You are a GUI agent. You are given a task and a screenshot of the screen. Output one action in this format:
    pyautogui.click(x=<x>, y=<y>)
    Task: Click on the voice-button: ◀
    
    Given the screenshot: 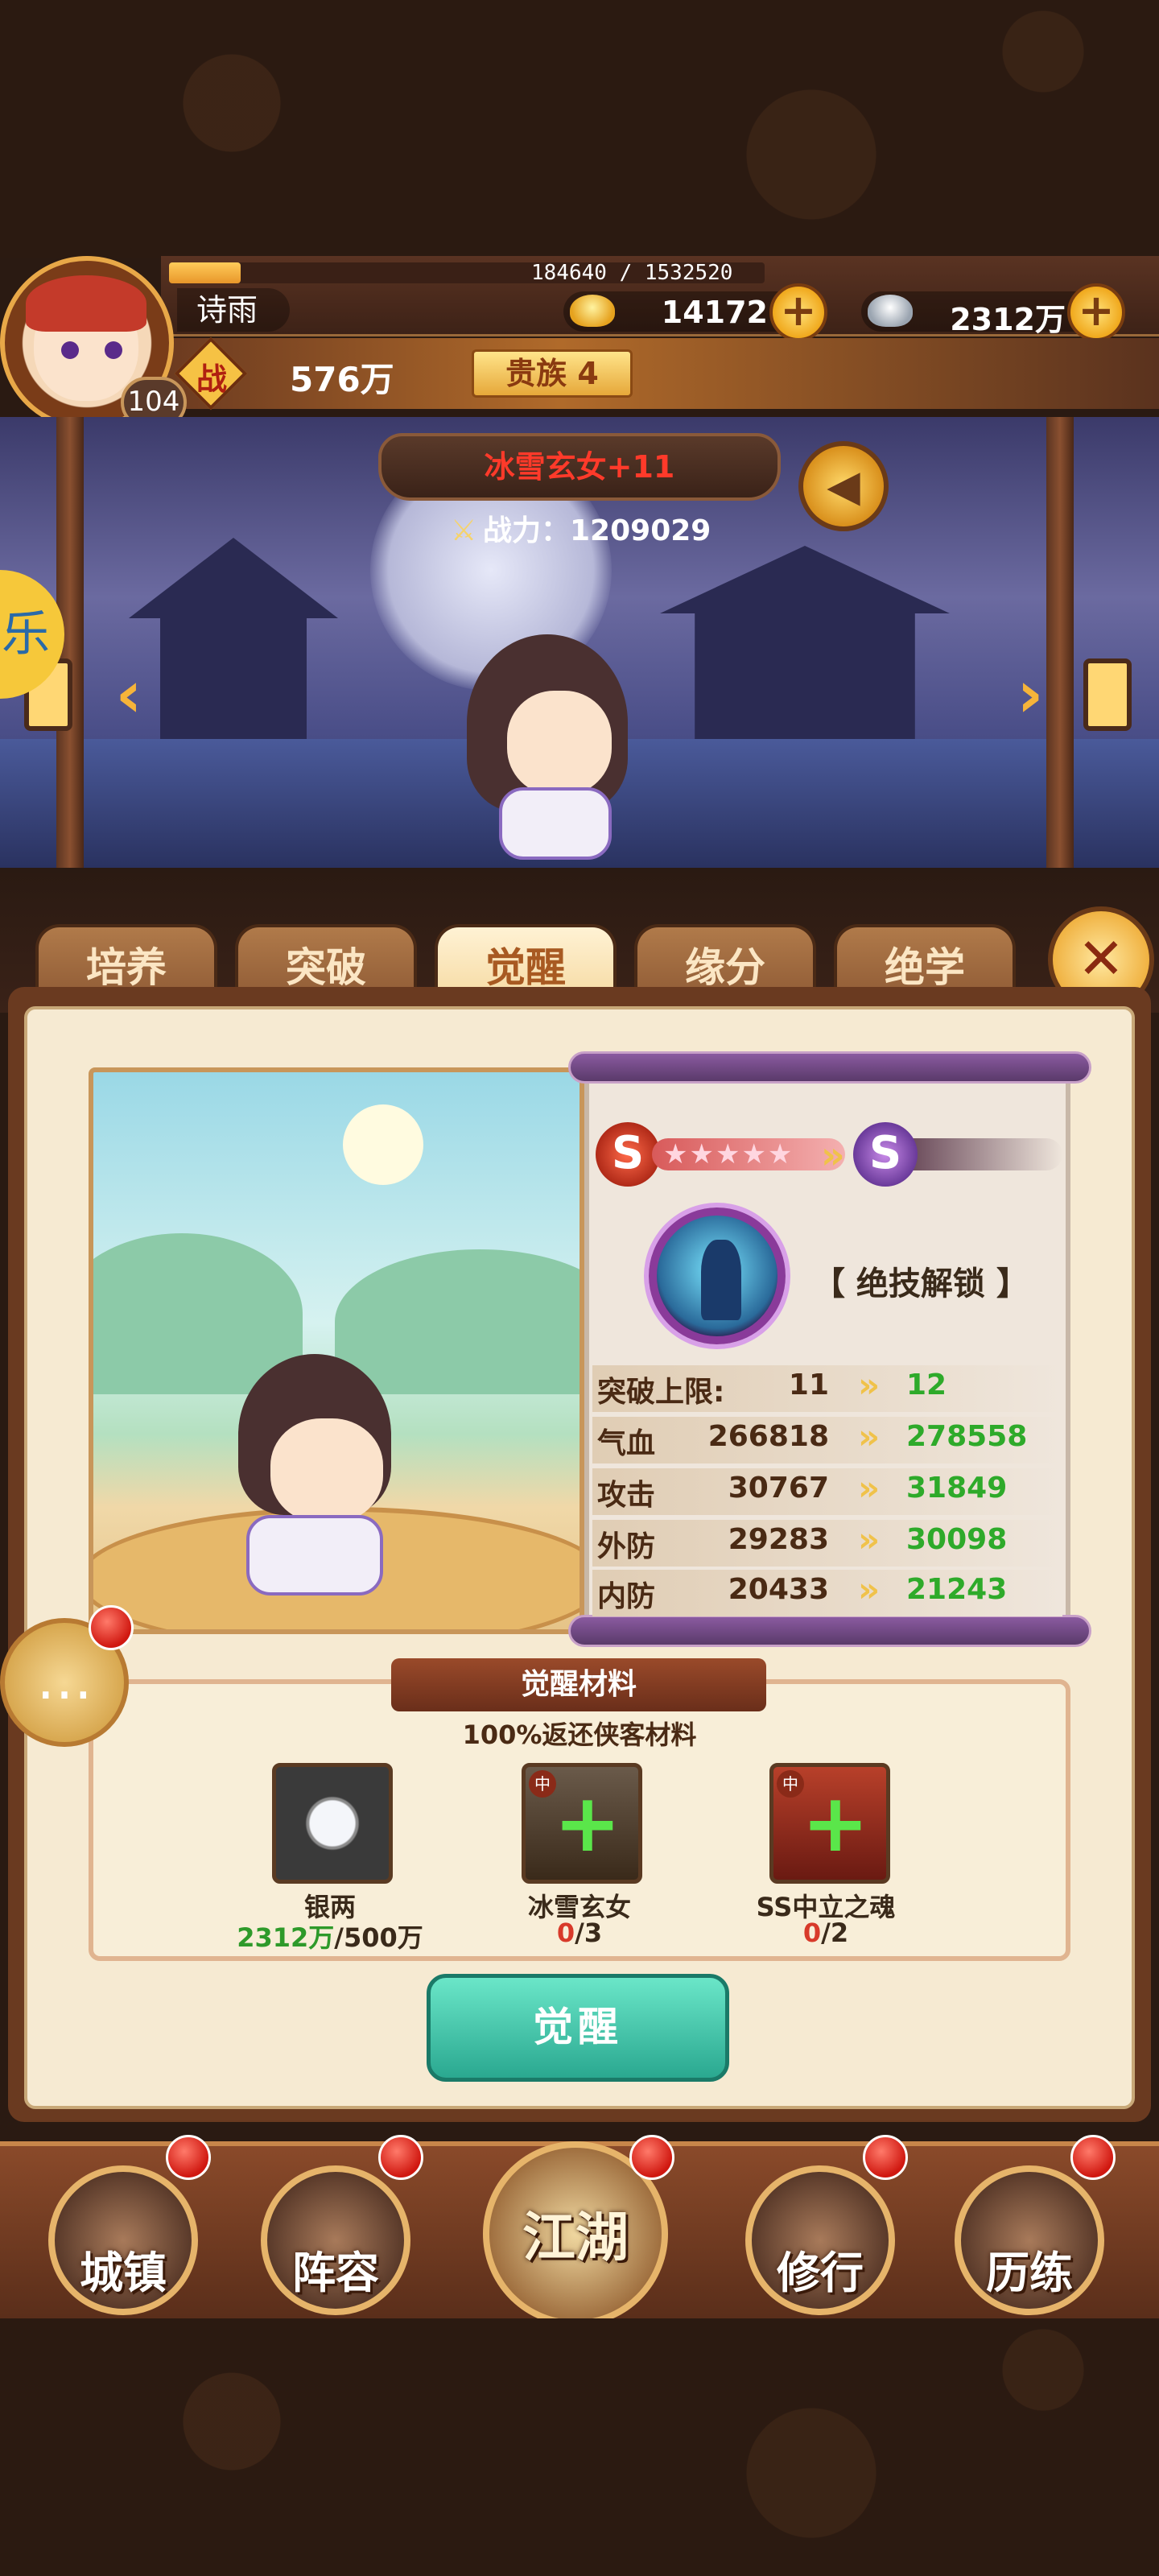 What is the action you would take?
    pyautogui.click(x=843, y=486)
    